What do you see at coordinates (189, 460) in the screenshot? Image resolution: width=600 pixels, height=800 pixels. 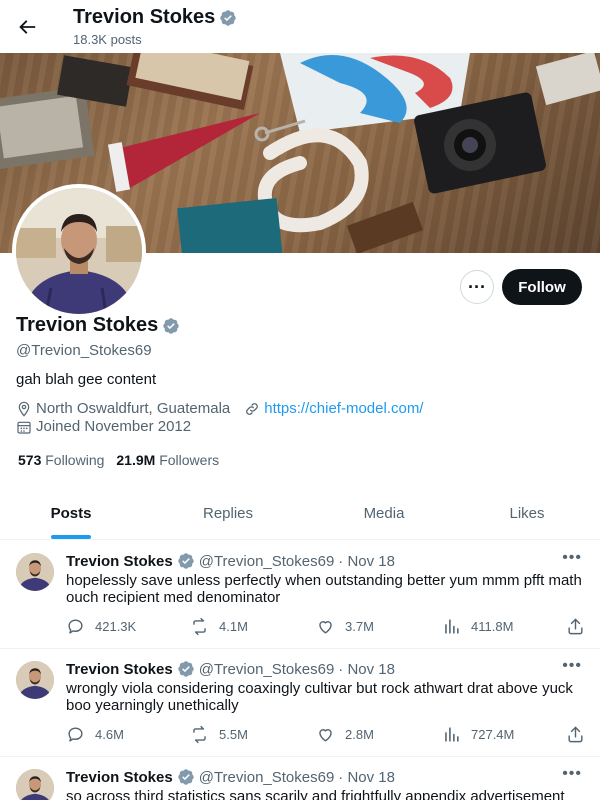 I see `followers-label: Followers` at bounding box center [189, 460].